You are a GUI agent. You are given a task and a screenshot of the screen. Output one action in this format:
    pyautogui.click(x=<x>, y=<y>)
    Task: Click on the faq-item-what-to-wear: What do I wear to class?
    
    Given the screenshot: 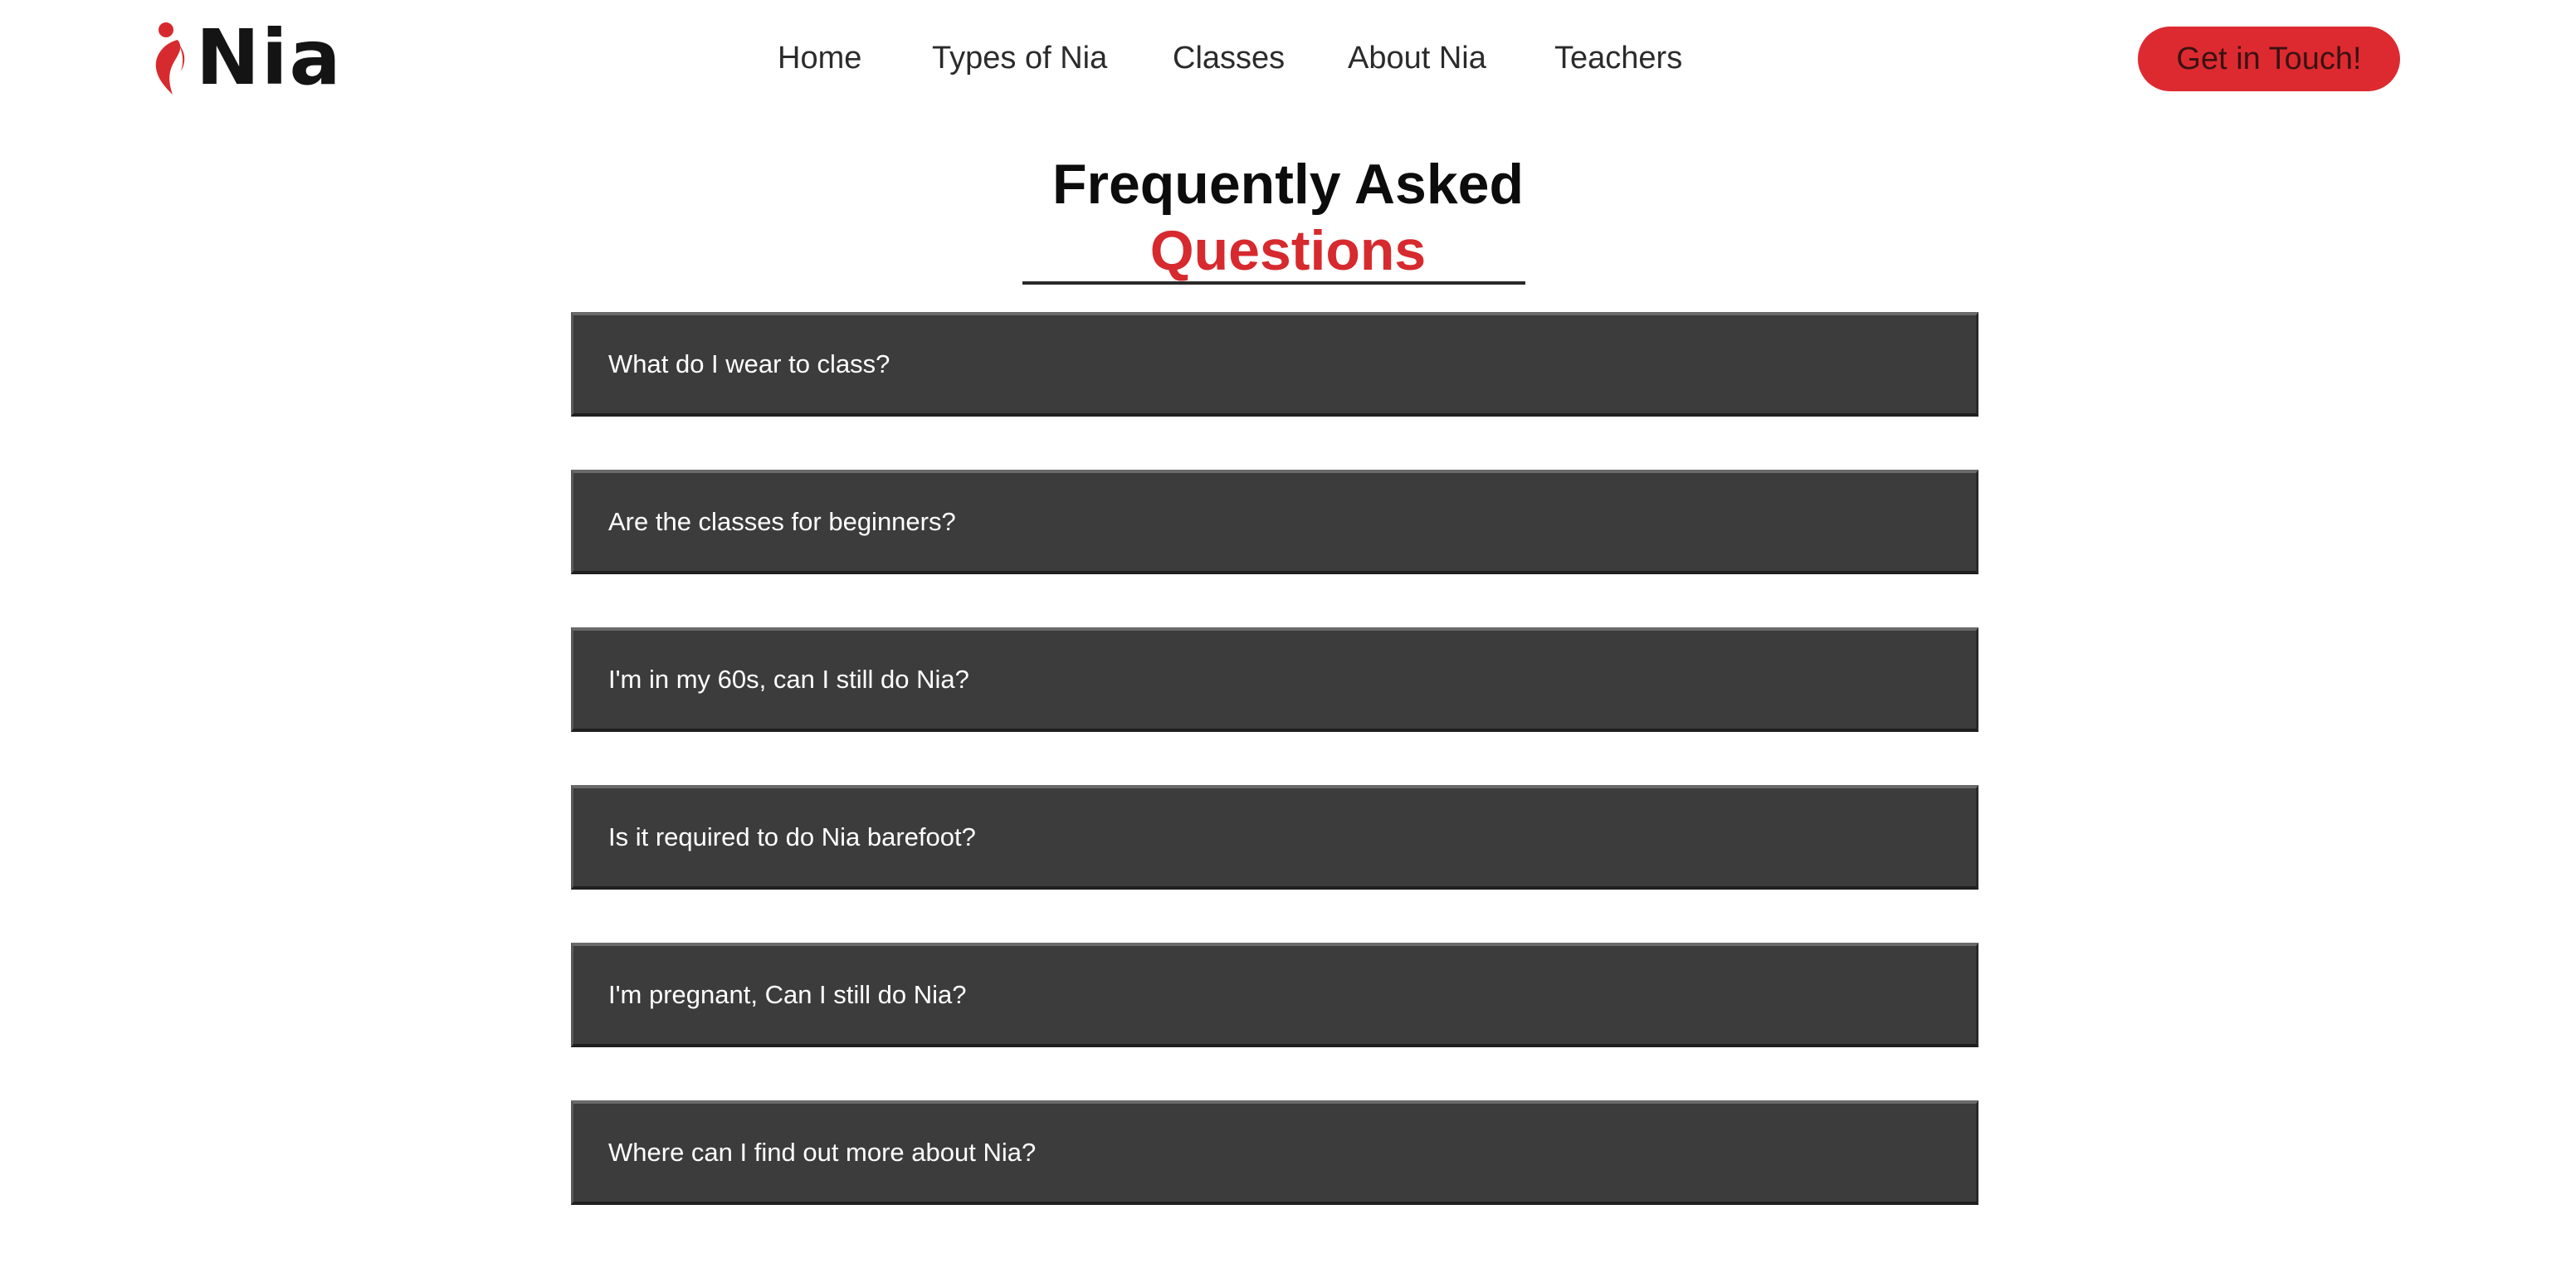 What is the action you would take?
    pyautogui.click(x=1275, y=364)
    